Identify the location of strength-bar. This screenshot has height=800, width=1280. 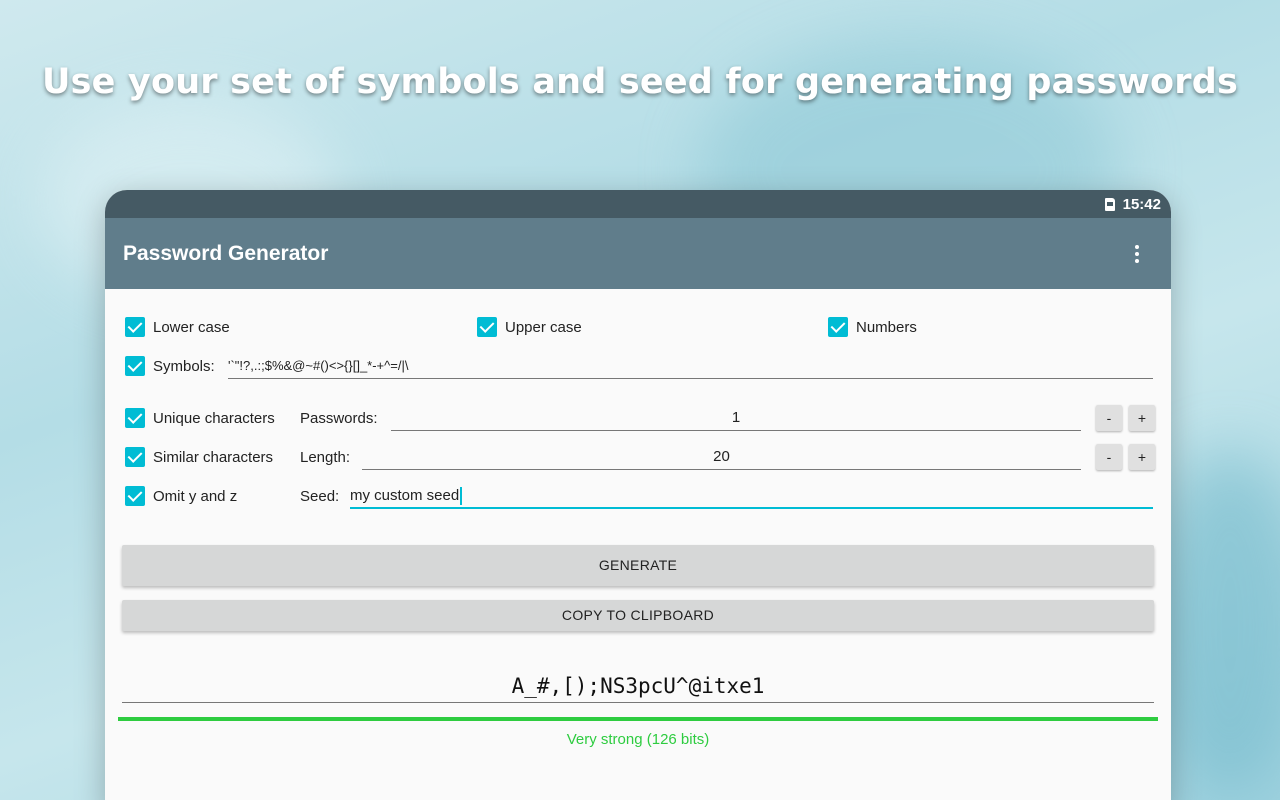
(638, 719).